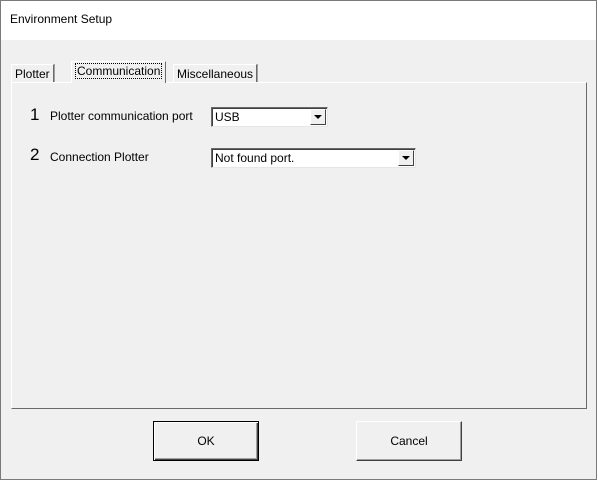  I want to click on tab-miscellaneous-label: Miscellaneous, so click(215, 74).